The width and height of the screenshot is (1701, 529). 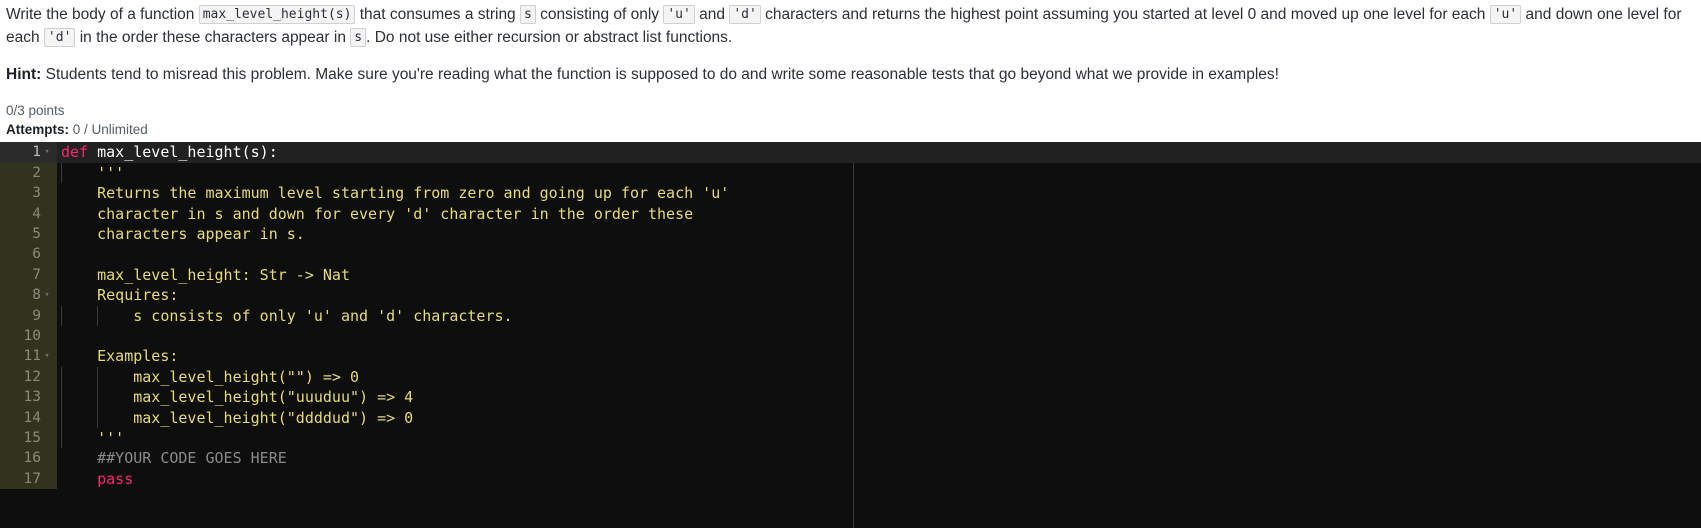 I want to click on line-gutter: 6, so click(x=28, y=254).